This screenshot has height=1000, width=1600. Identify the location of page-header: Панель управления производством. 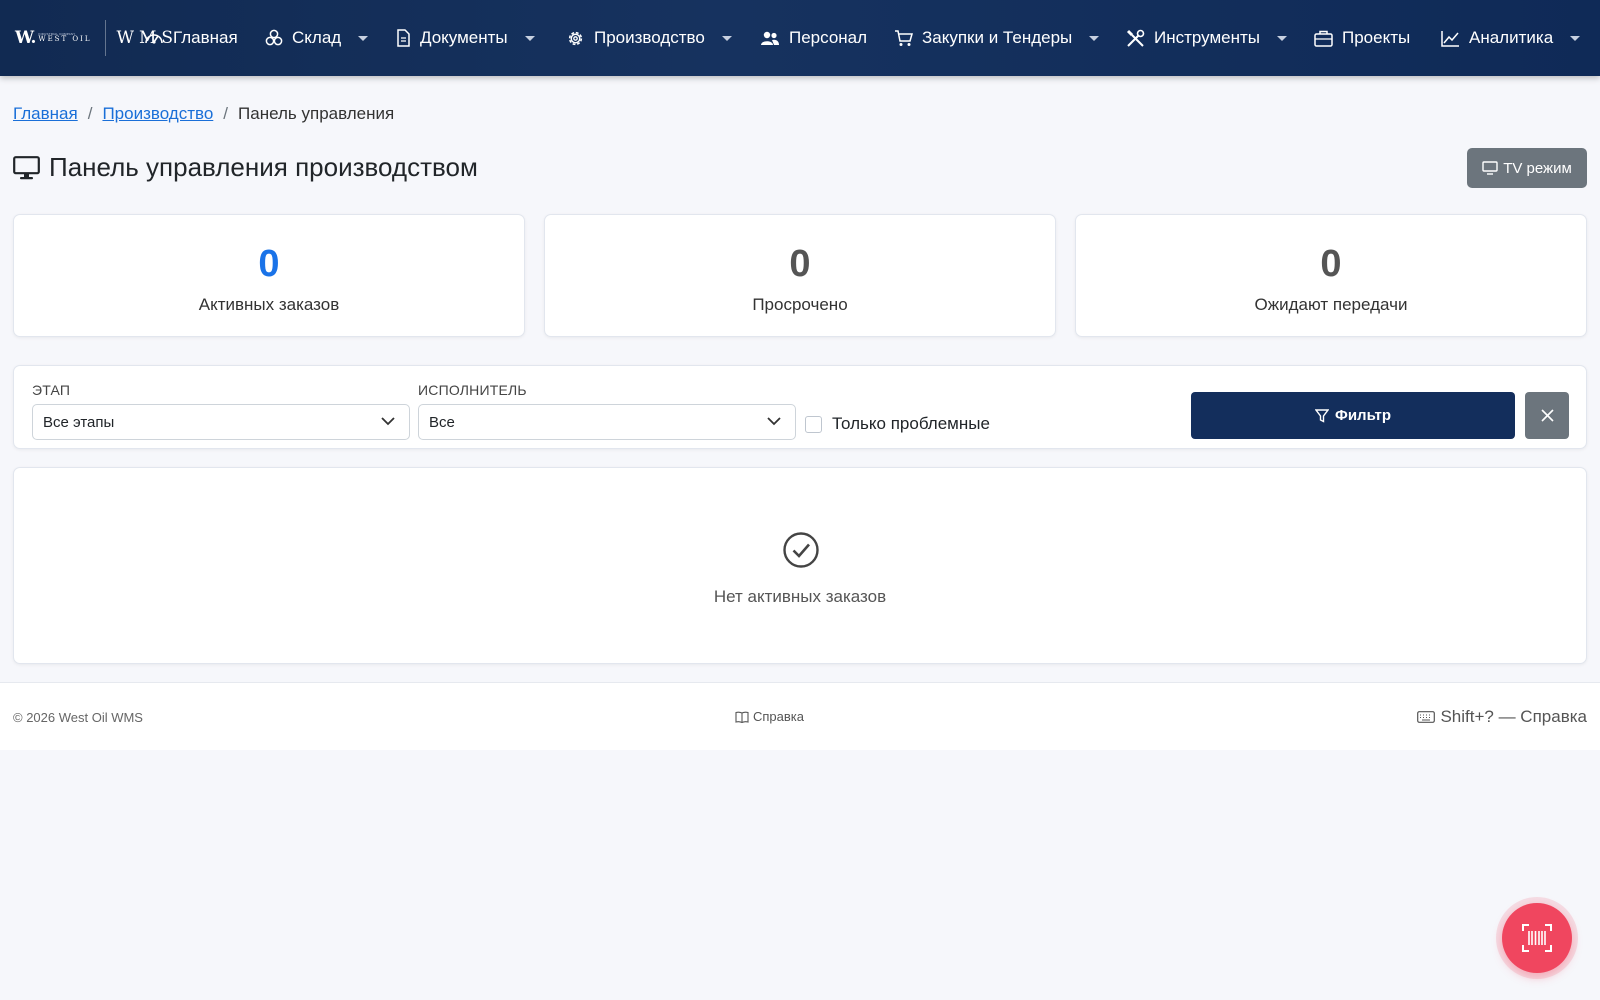
(245, 167).